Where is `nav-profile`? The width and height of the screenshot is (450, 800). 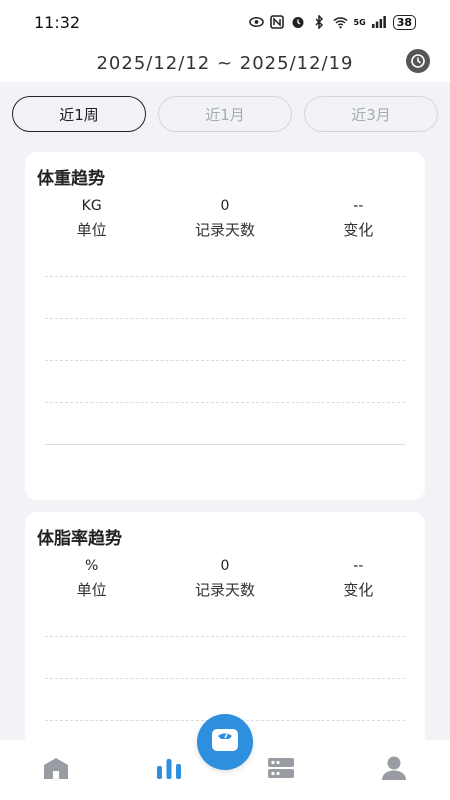 nav-profile is located at coordinates (394, 770).